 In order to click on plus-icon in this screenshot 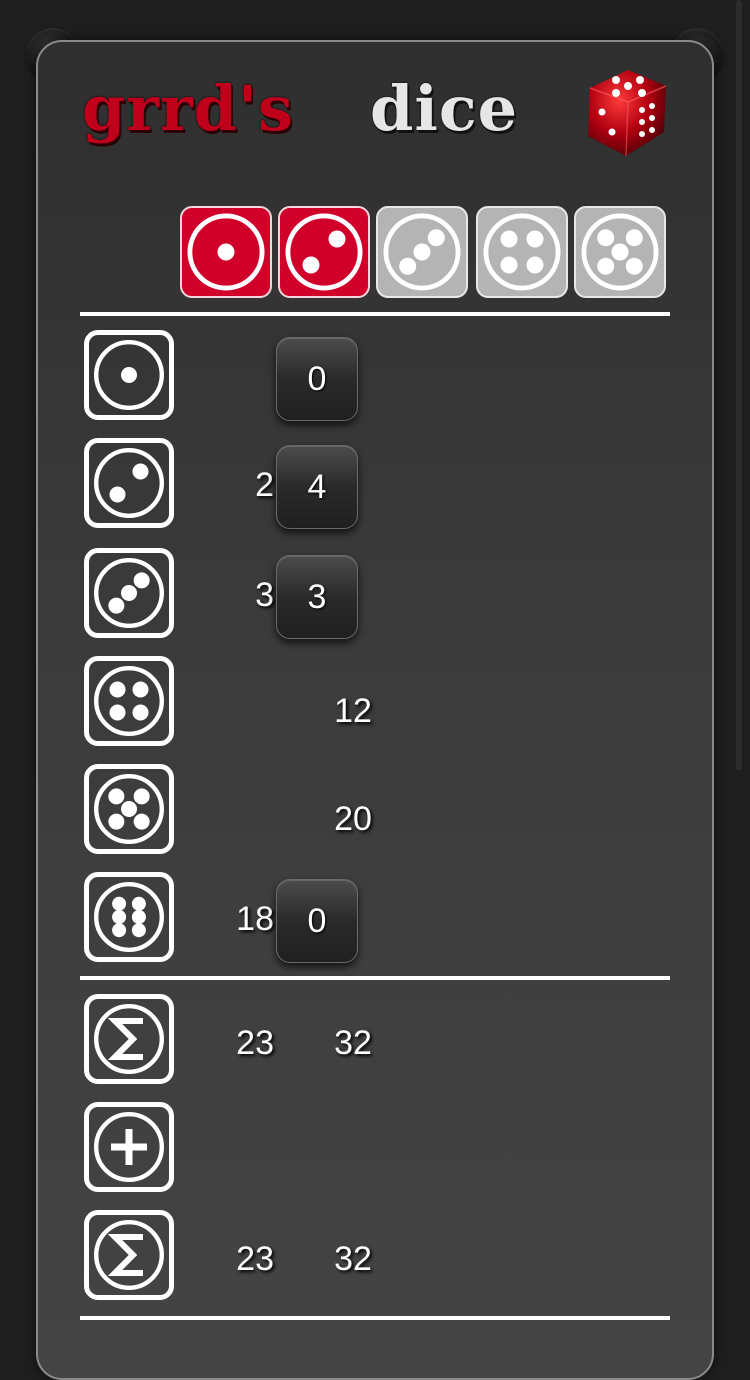, I will do `click(129, 1147)`.